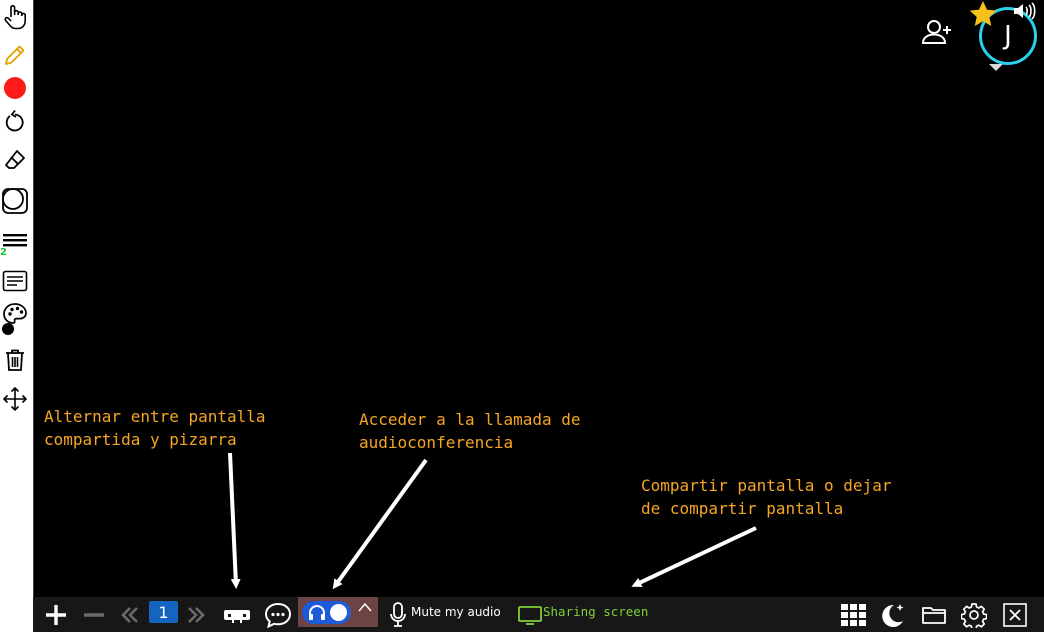  I want to click on previous-page-icon, so click(130, 614).